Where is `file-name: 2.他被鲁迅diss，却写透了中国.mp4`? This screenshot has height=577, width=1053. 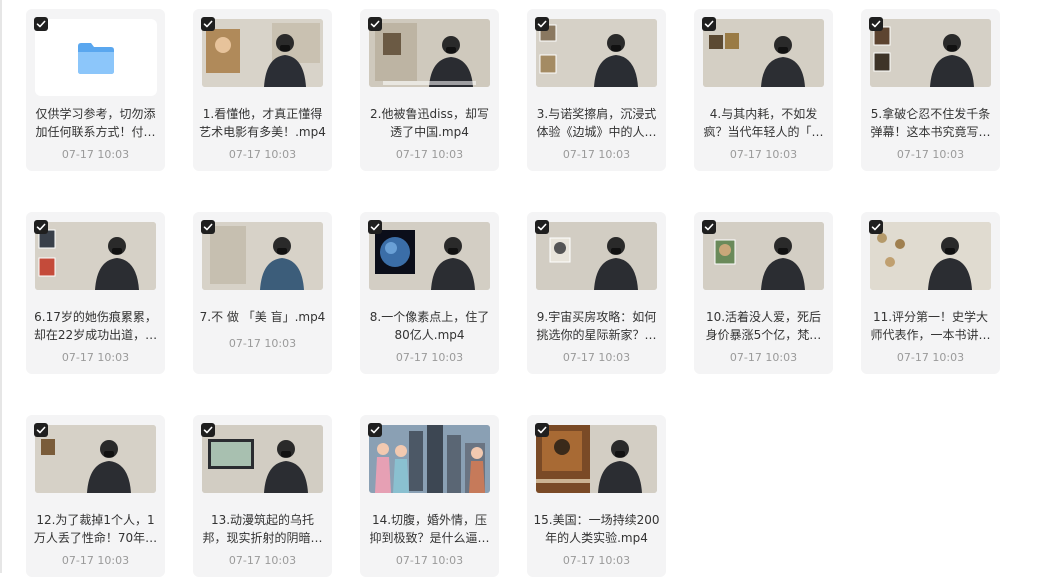 file-name: 2.他被鲁迅diss，却写透了中国.mp4 is located at coordinates (429, 123).